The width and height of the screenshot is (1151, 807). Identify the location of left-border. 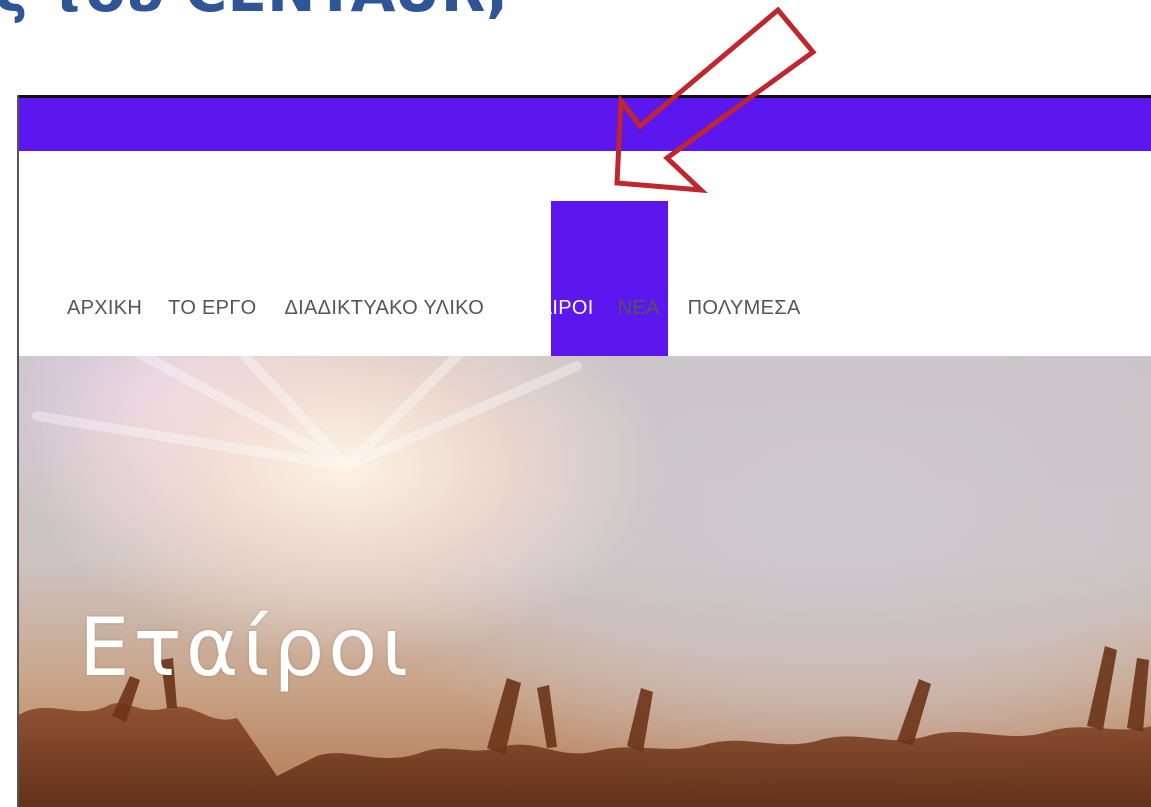
(18, 451).